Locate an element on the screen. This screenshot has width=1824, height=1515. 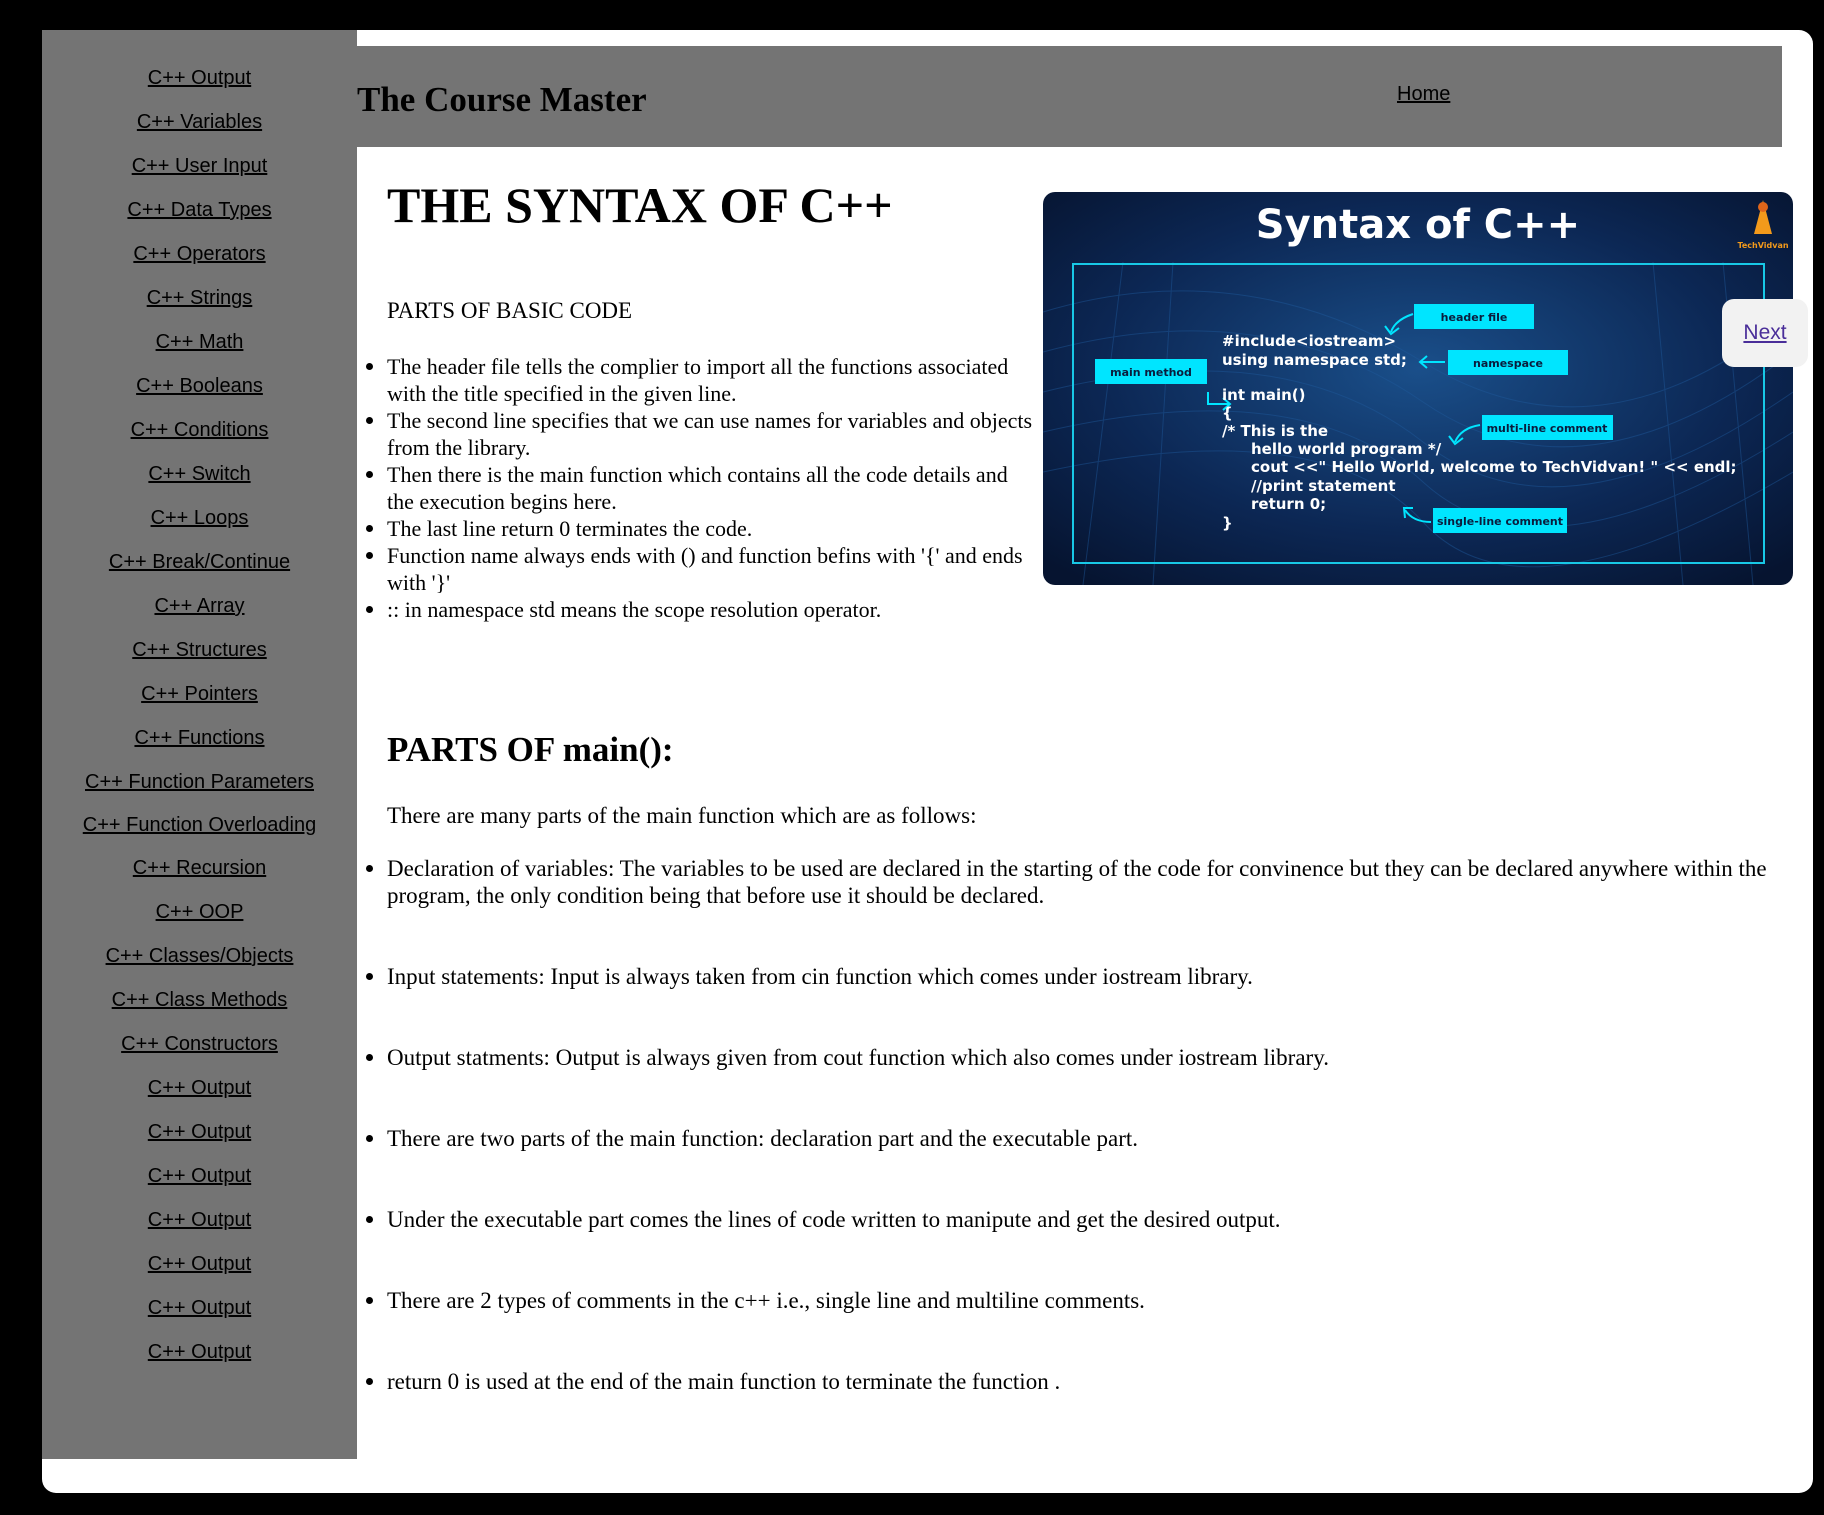
sidebar-item: C++ OOP is located at coordinates (199, 912).